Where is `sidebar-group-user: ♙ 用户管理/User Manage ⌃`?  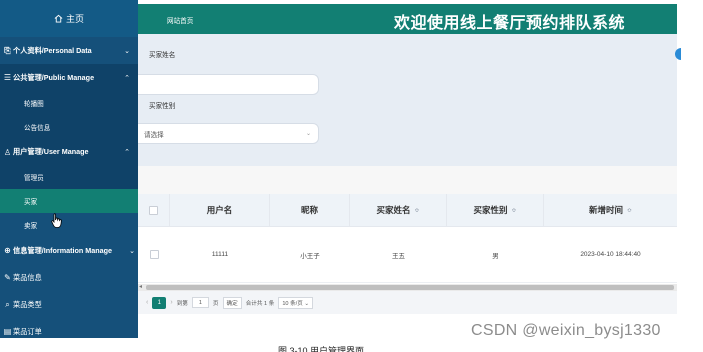 sidebar-group-user: ♙ 用户管理/User Manage ⌃ is located at coordinates (69, 152).